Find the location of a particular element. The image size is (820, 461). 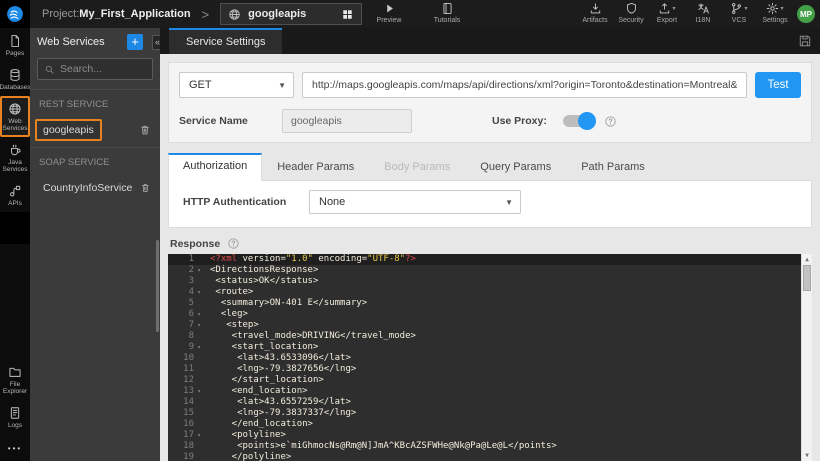

rail-item-databases: Databases is located at coordinates (15, 79).